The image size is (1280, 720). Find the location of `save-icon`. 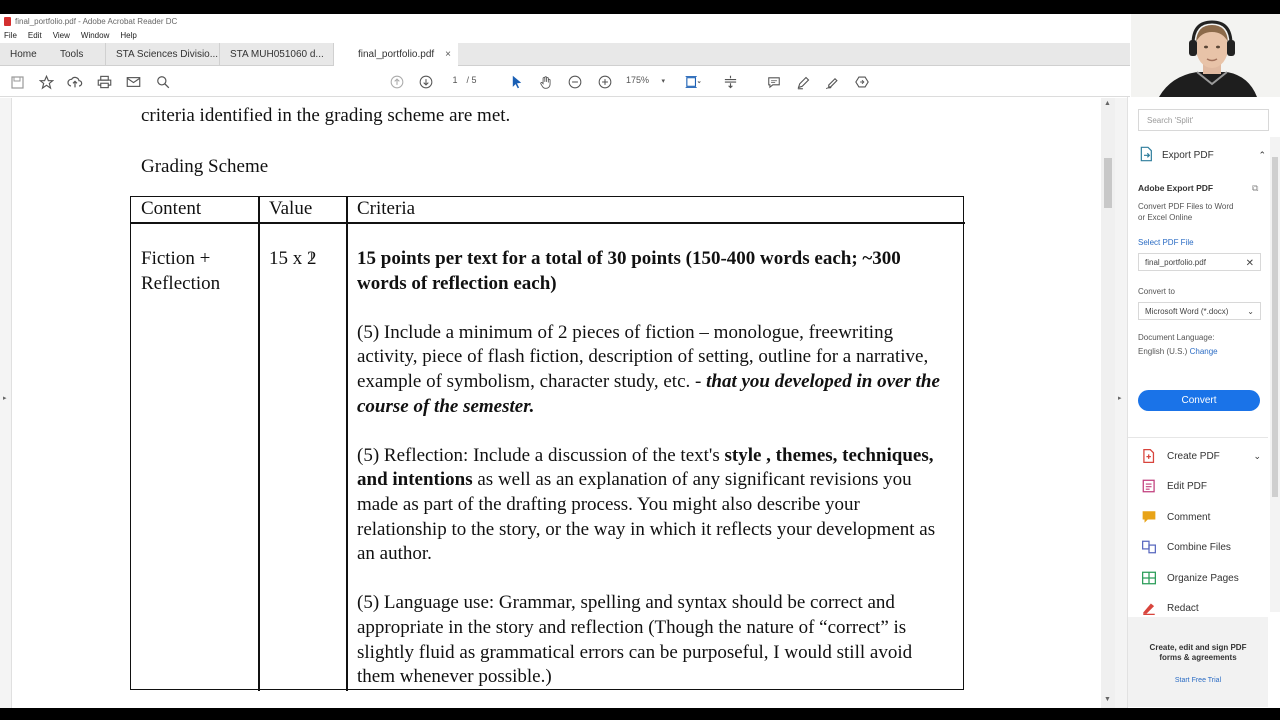

save-icon is located at coordinates (17, 82).